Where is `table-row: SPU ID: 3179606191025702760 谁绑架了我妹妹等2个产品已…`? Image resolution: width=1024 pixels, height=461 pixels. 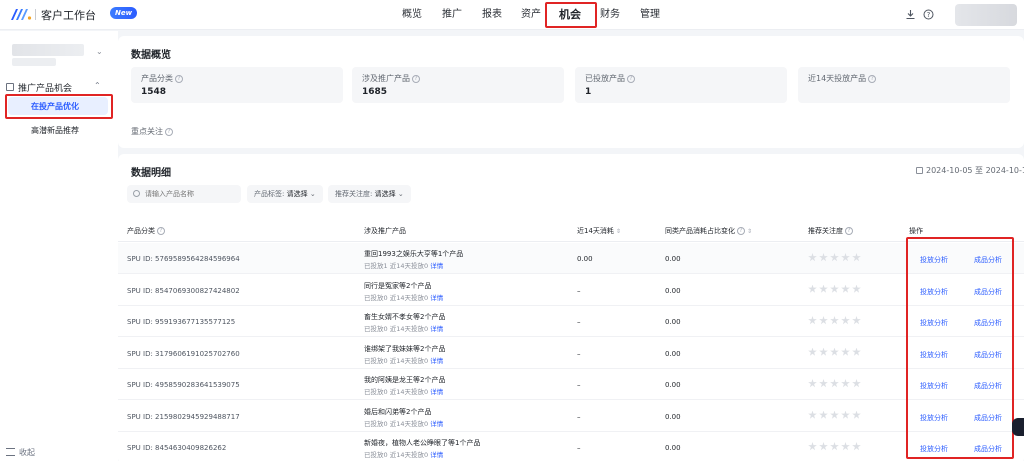
table-row: SPU ID: 3179606191025702760 谁绑架了我妹妹等2个产品已… is located at coordinates (571, 353).